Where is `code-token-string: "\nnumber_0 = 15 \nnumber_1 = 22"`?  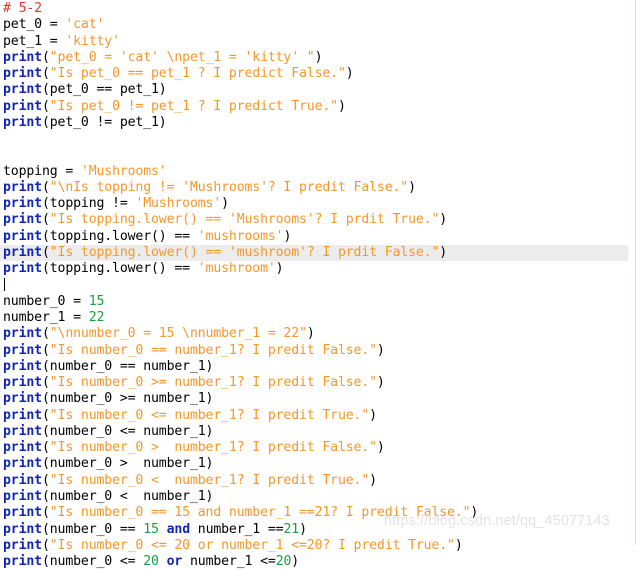
code-token-string: "\nnumber_0 = 15 \nnumber_1 = 22" is located at coordinates (178, 334).